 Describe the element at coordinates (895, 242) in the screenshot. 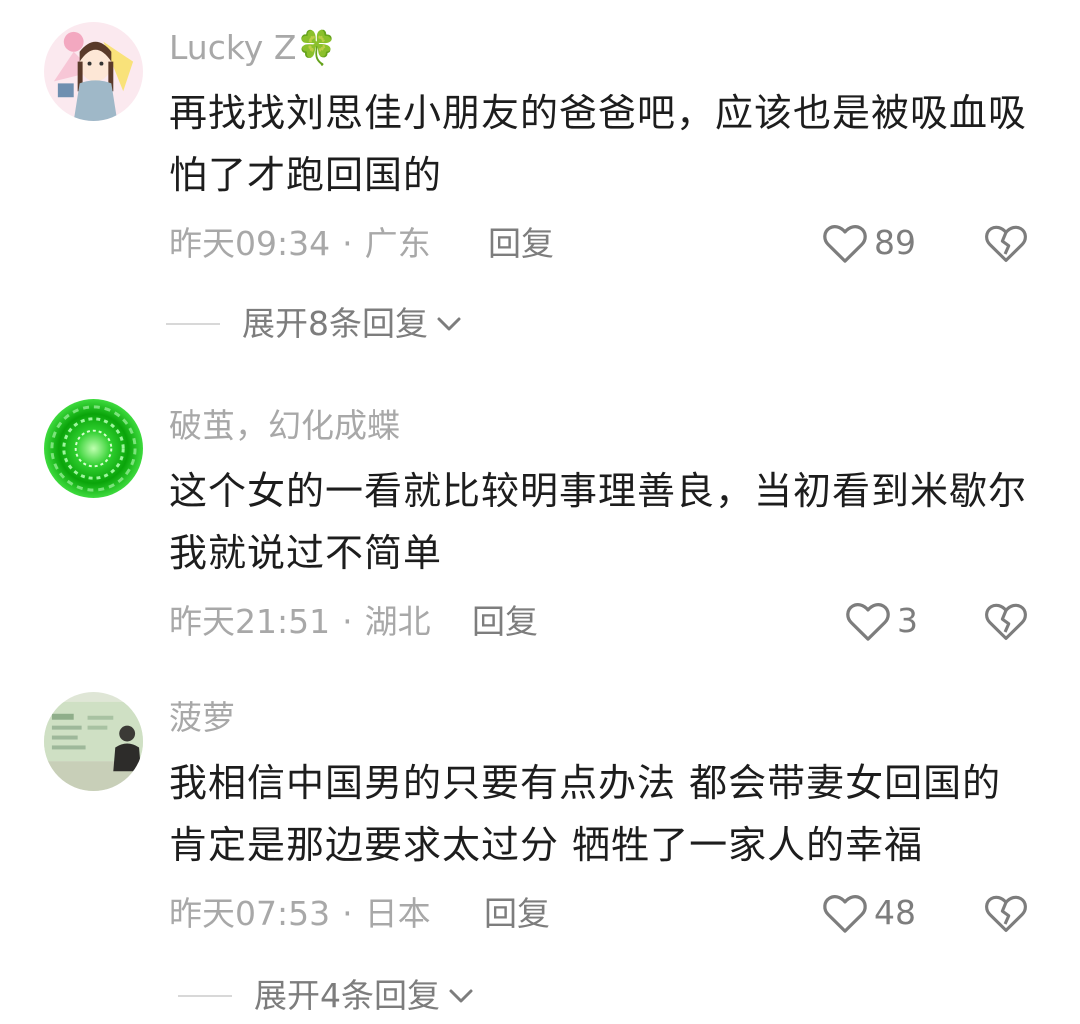

I see `like-count: 89` at that location.